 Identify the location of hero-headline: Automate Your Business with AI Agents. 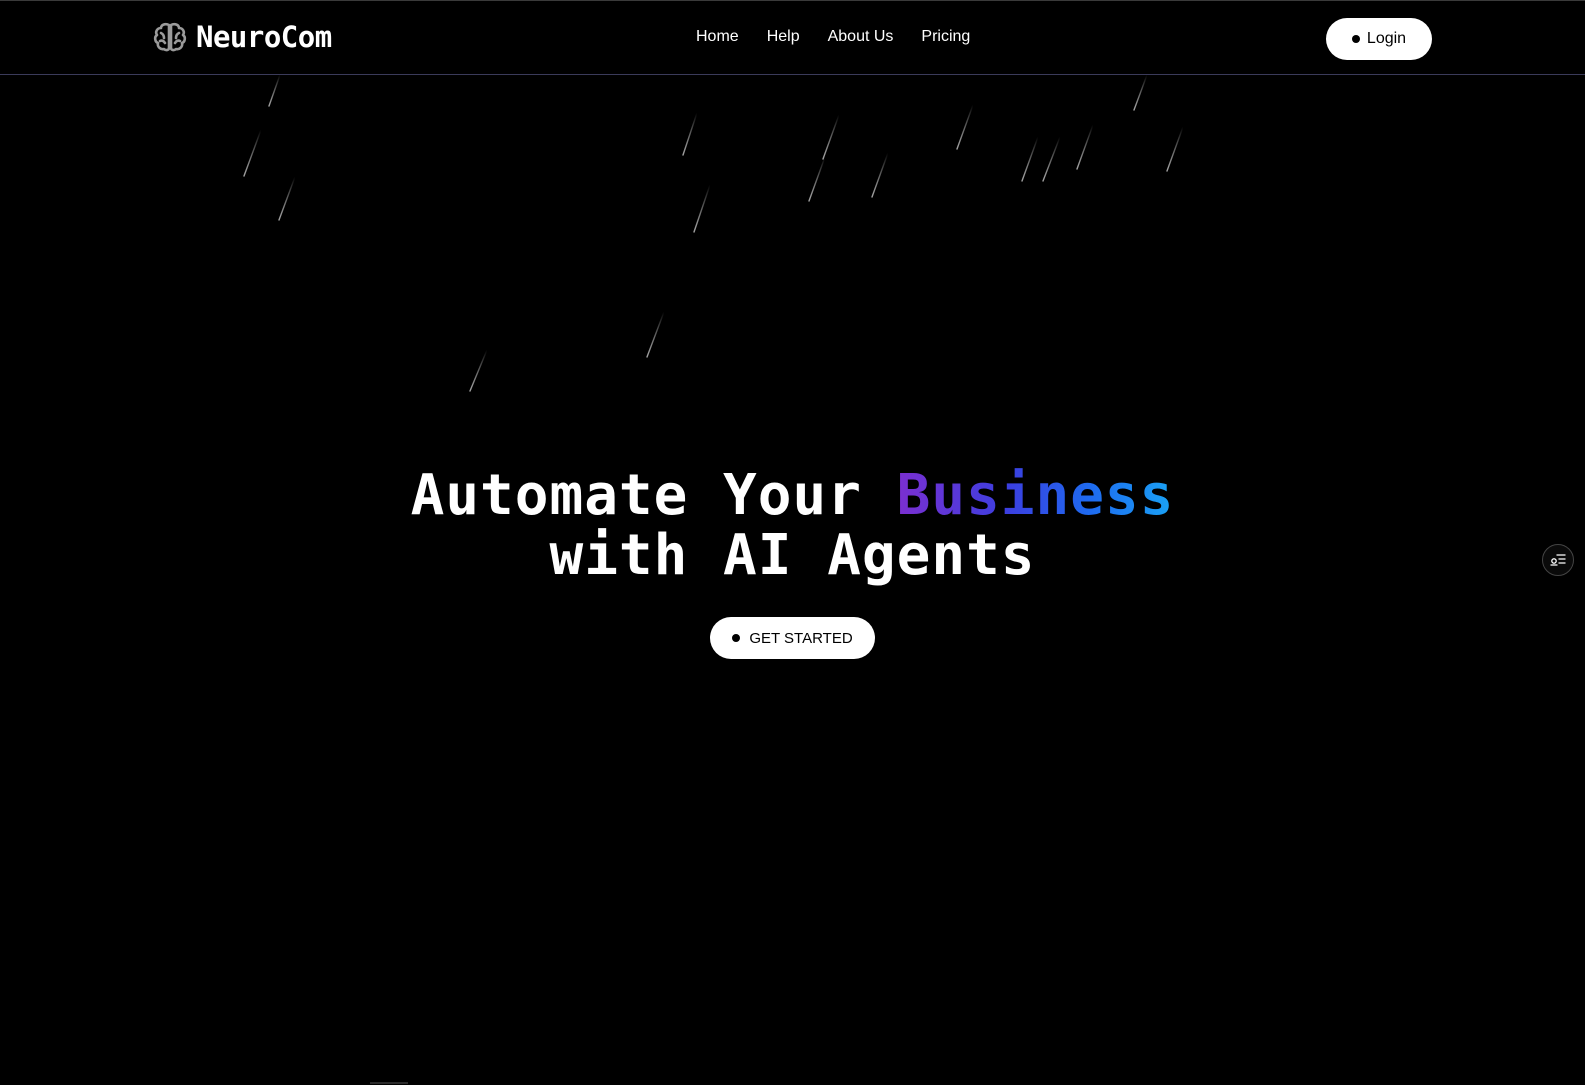
(792, 526).